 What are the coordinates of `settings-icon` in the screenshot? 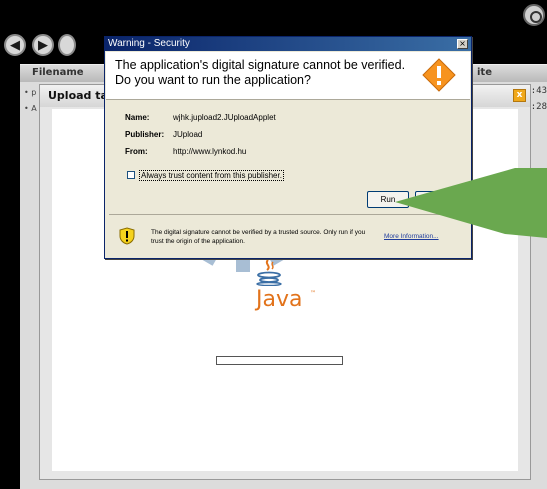 It's located at (534, 15).